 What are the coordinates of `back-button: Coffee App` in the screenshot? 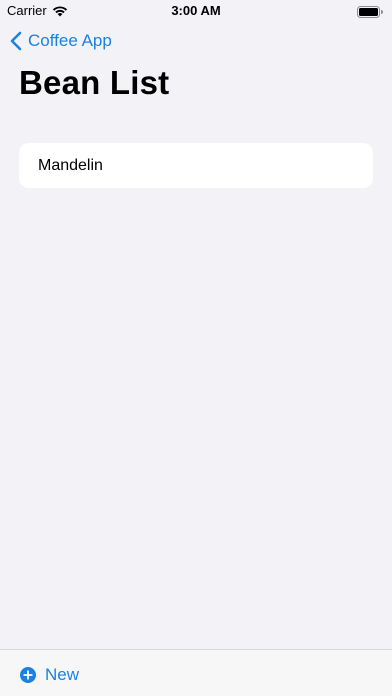 It's located at (61, 41).